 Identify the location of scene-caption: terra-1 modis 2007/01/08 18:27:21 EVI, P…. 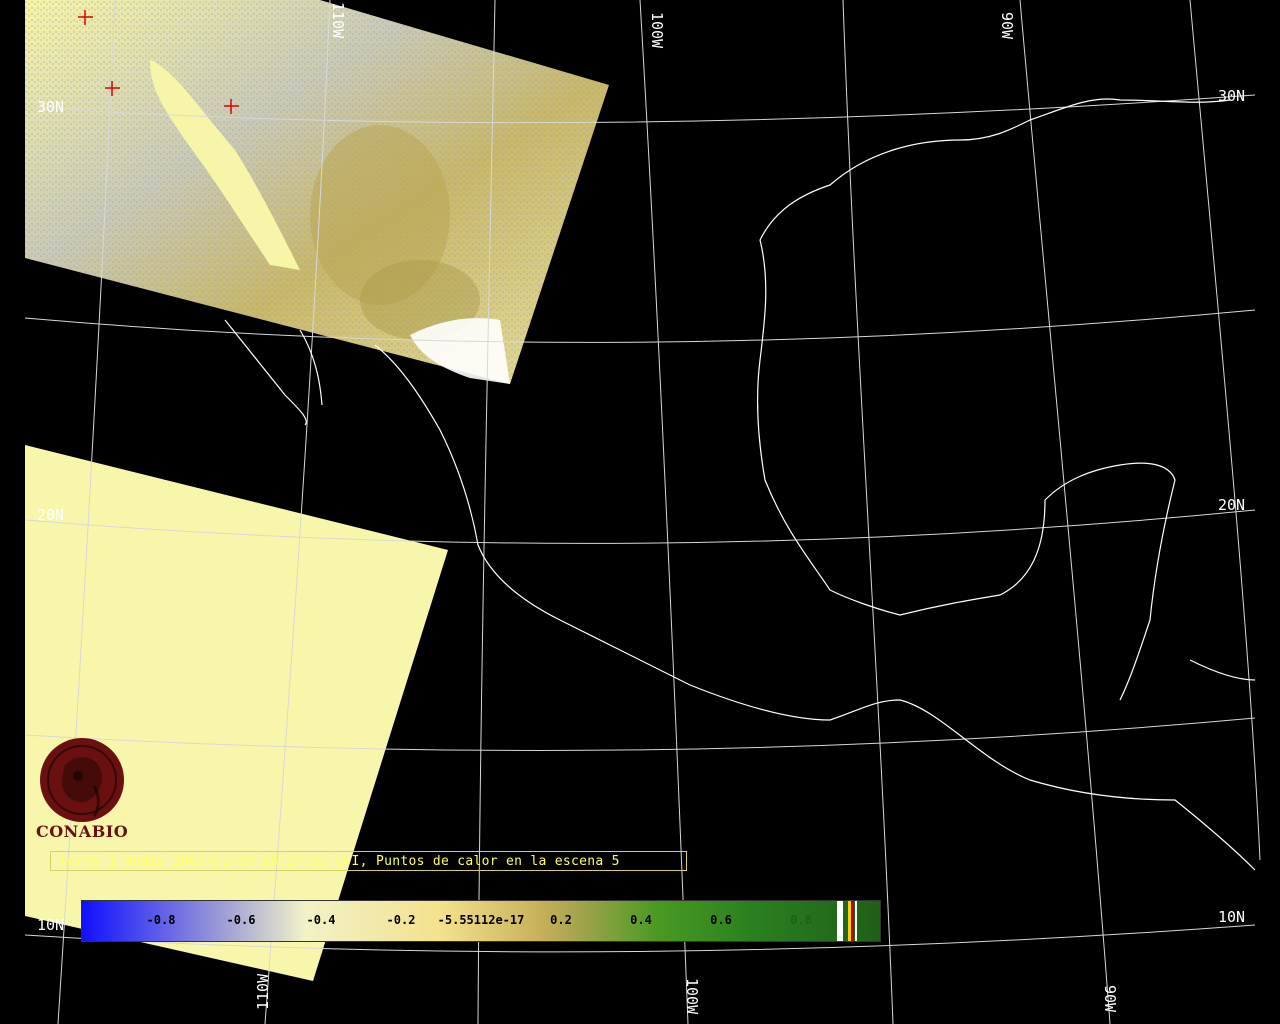
(368, 861).